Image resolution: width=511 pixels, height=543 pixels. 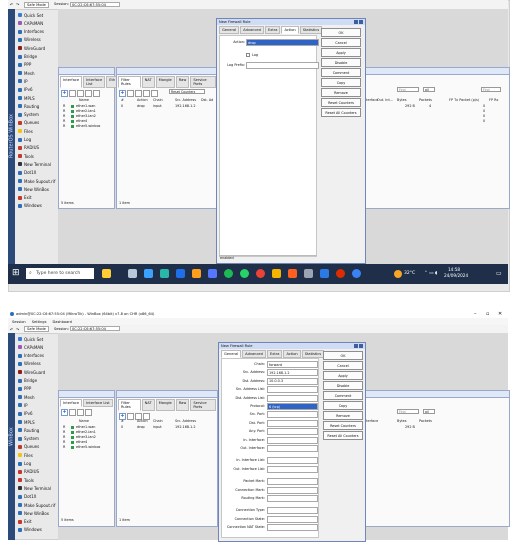 What do you see at coordinates (292, 432) in the screenshot?
I see `any-port-input` at bounding box center [292, 432].